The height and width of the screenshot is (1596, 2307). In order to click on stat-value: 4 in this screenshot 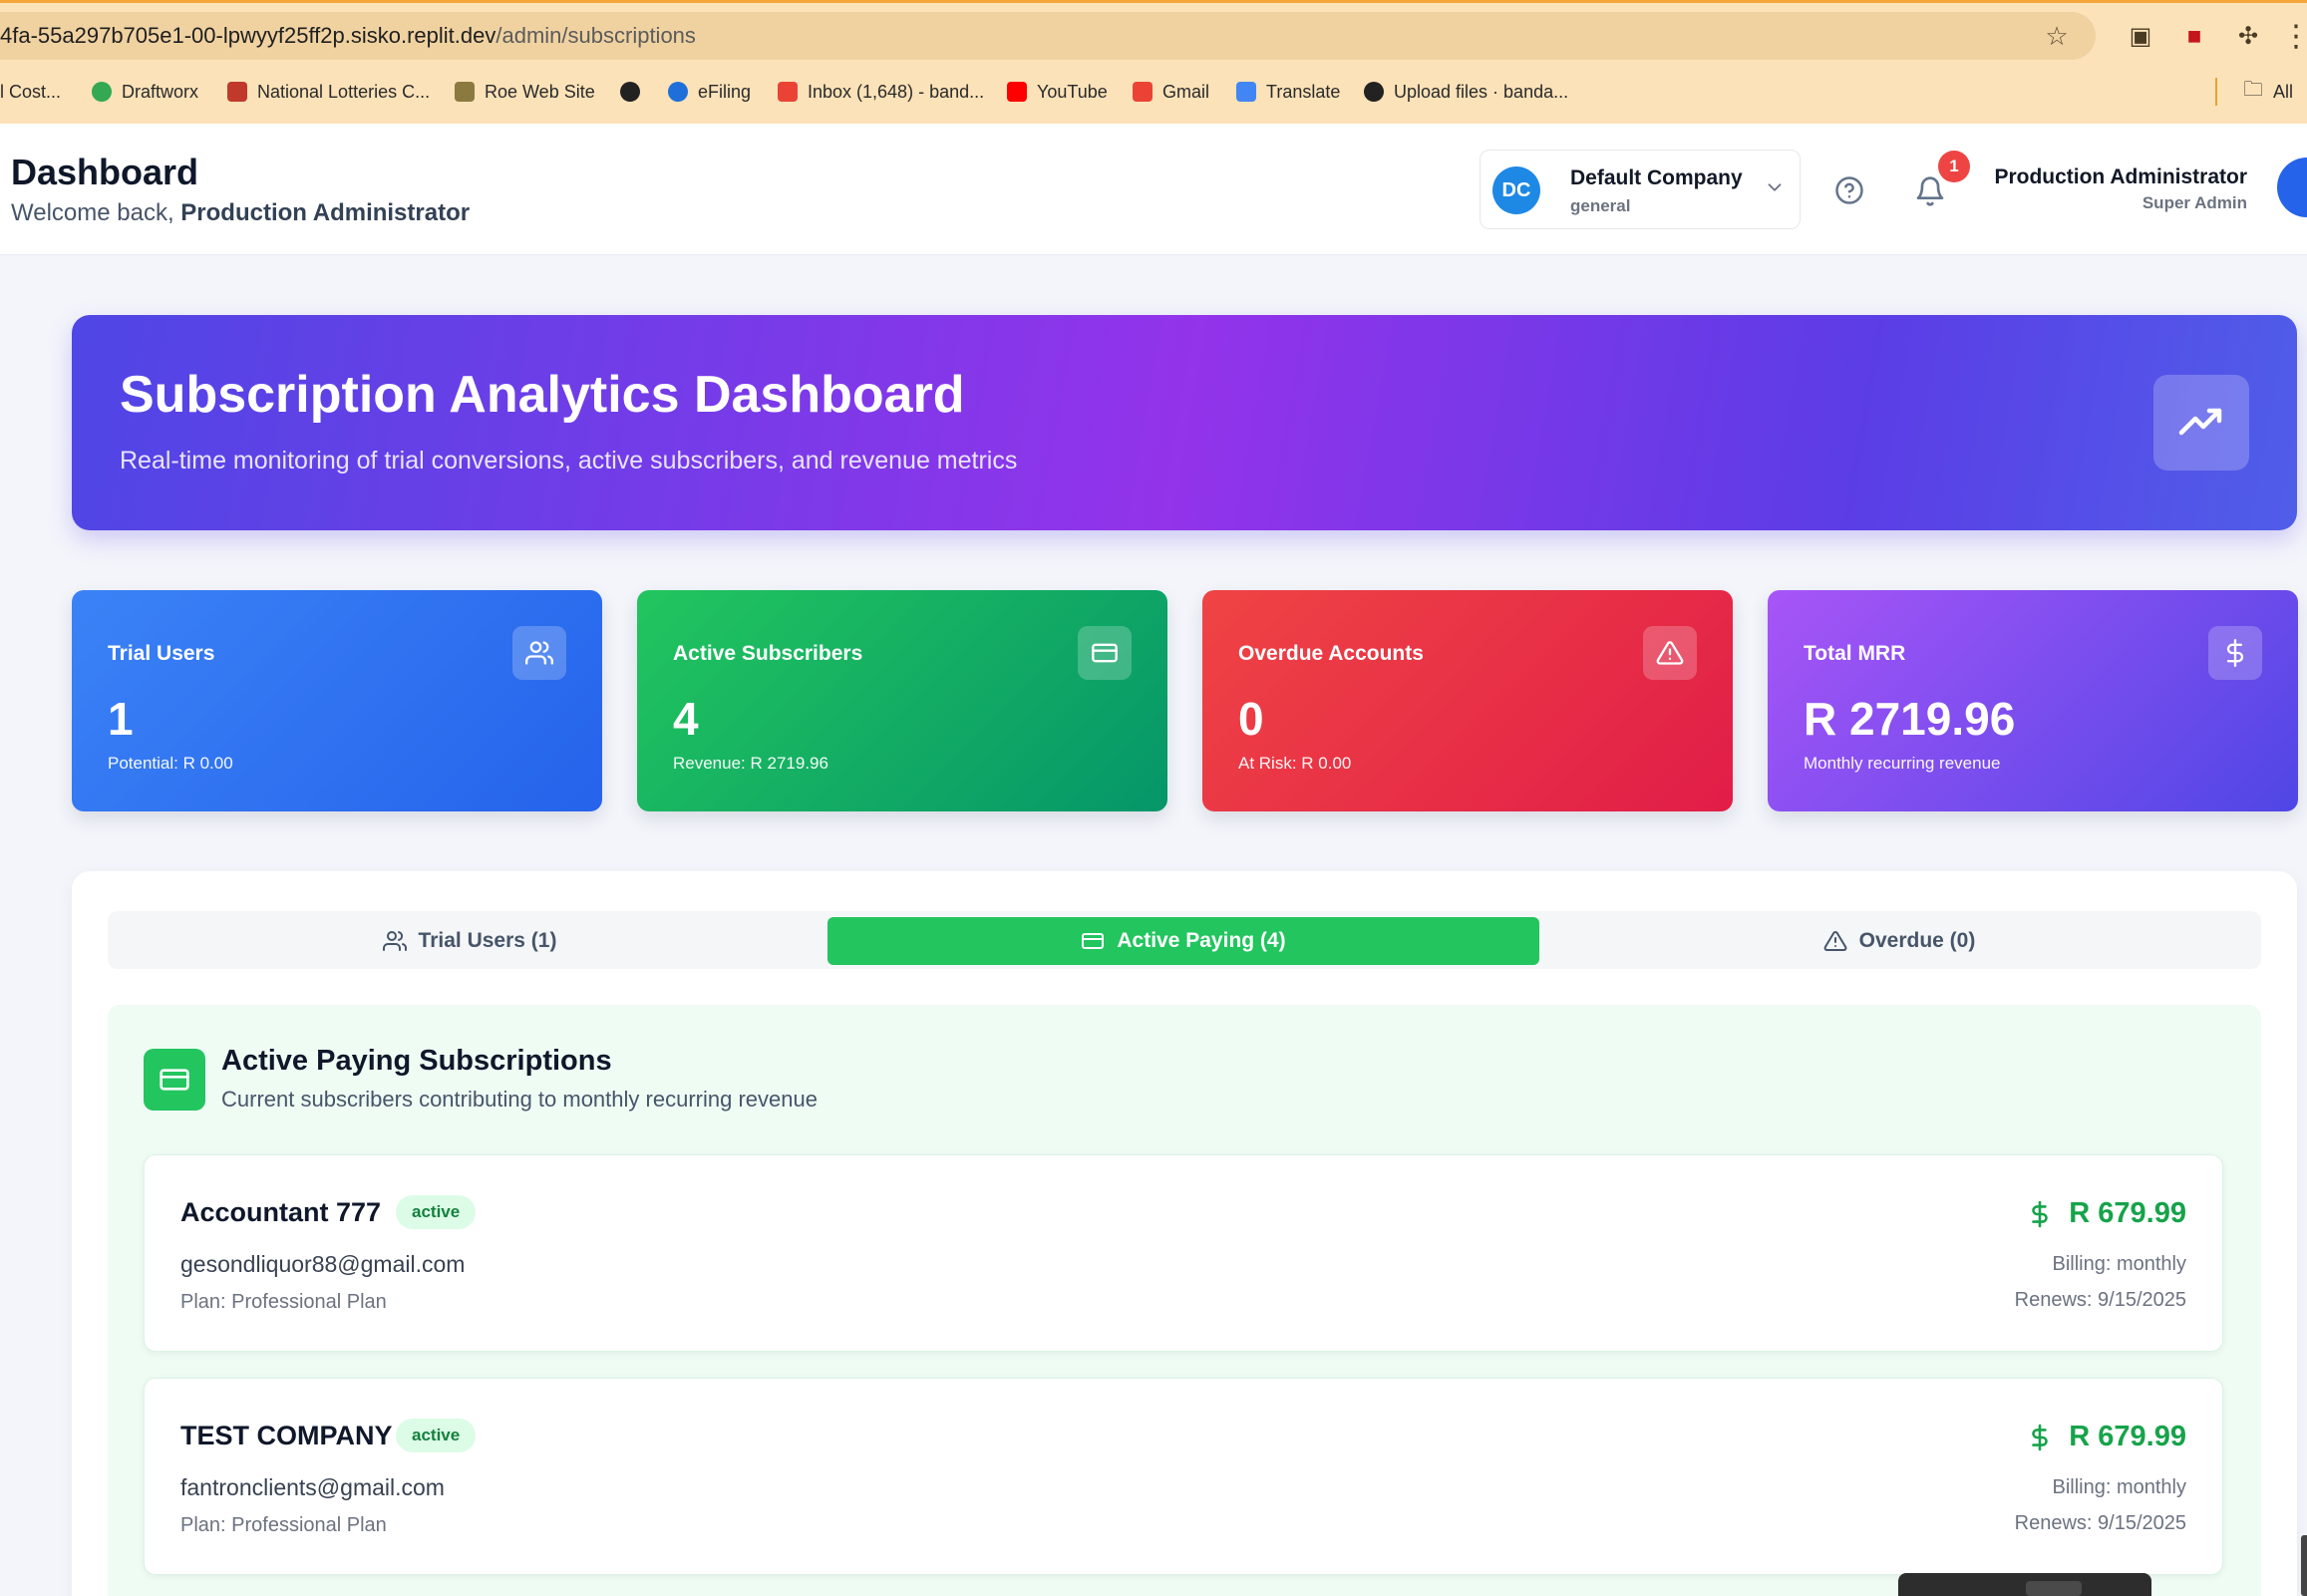, I will do `click(686, 719)`.